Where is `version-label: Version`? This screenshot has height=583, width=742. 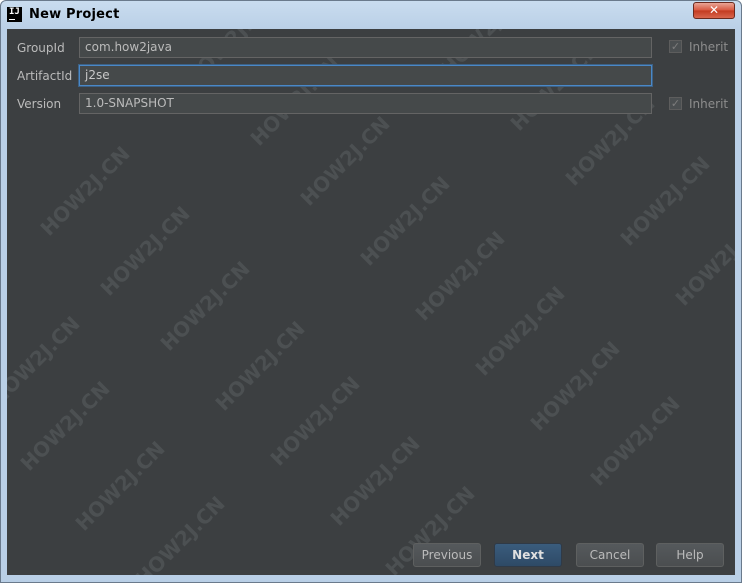
version-label: Version is located at coordinates (39, 104).